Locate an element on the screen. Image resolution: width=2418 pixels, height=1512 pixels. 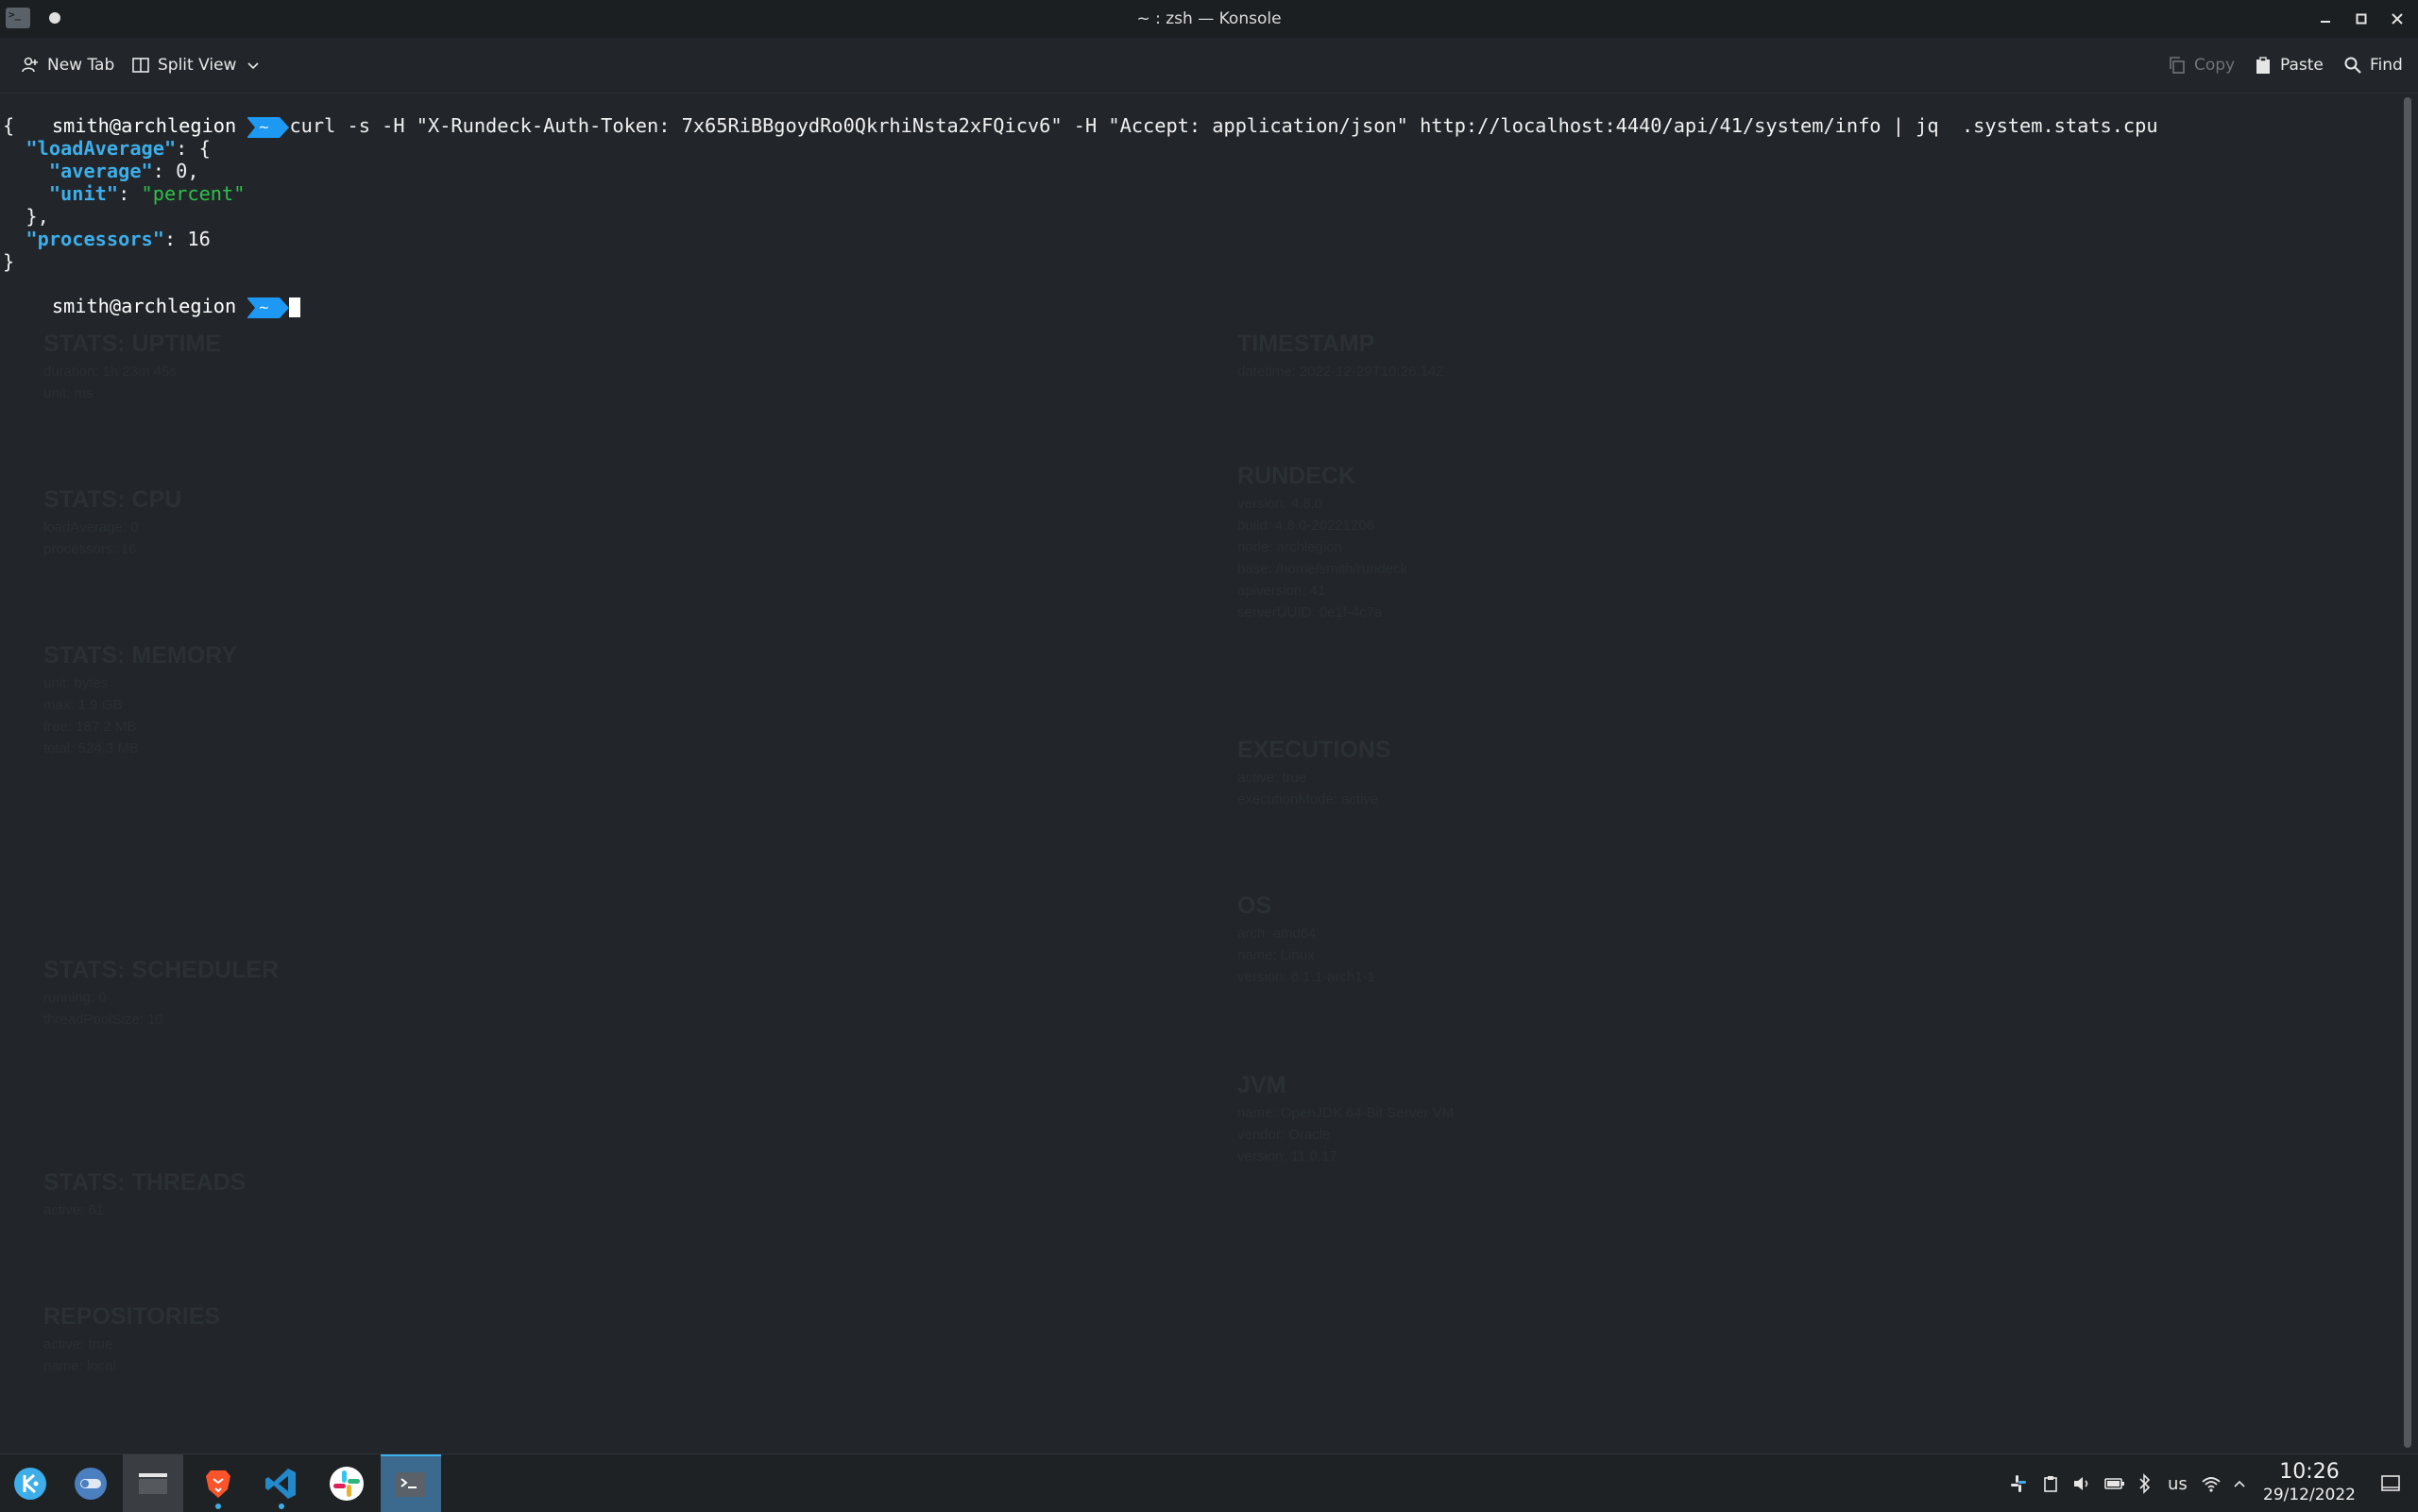
vscode-icon is located at coordinates (280, 1483).